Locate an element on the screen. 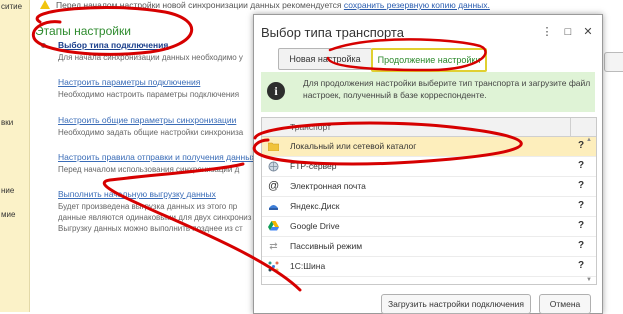  info-icon: i is located at coordinates (276, 91).